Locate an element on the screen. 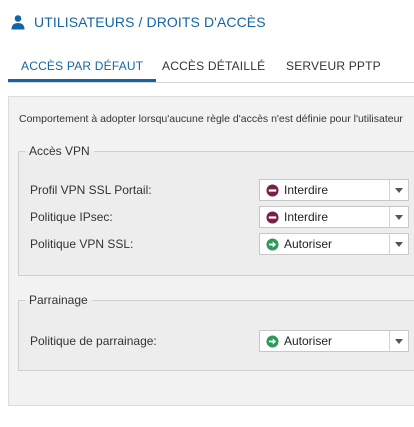  ipsec-policy-select: Interdire is located at coordinates (334, 217).